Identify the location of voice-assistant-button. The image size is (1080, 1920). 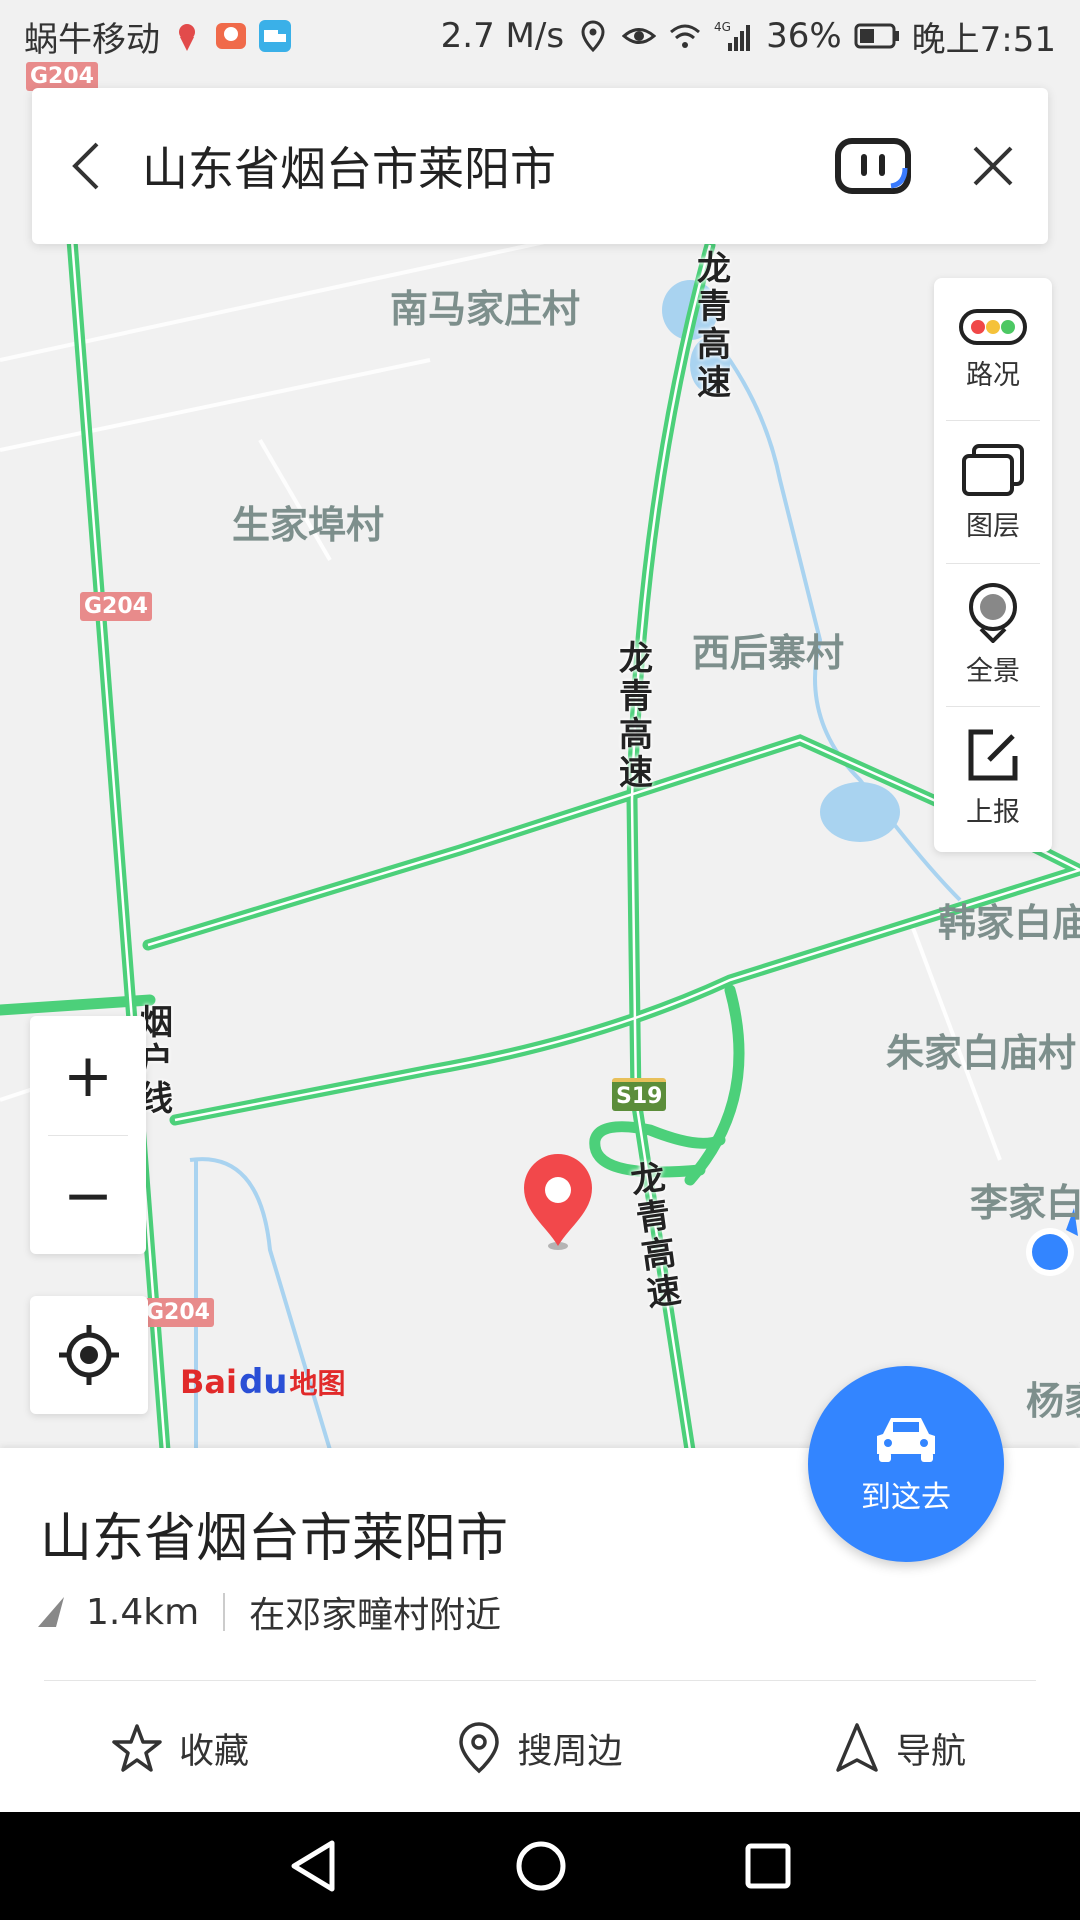
(873, 166).